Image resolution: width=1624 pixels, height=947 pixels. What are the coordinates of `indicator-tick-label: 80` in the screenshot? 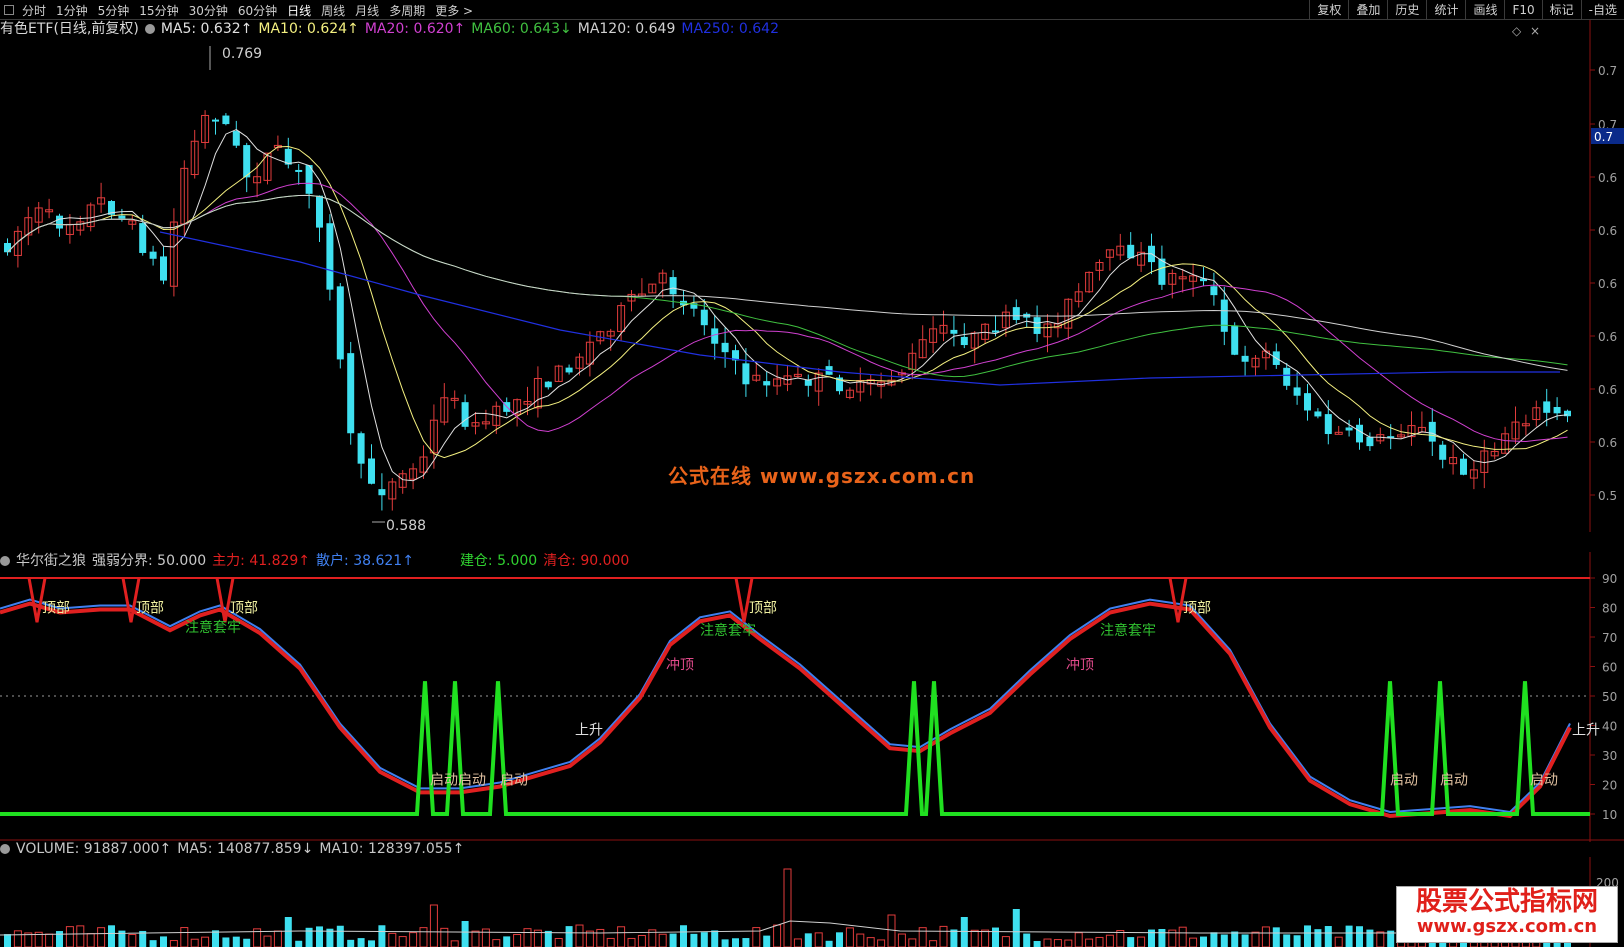 It's located at (1609, 609).